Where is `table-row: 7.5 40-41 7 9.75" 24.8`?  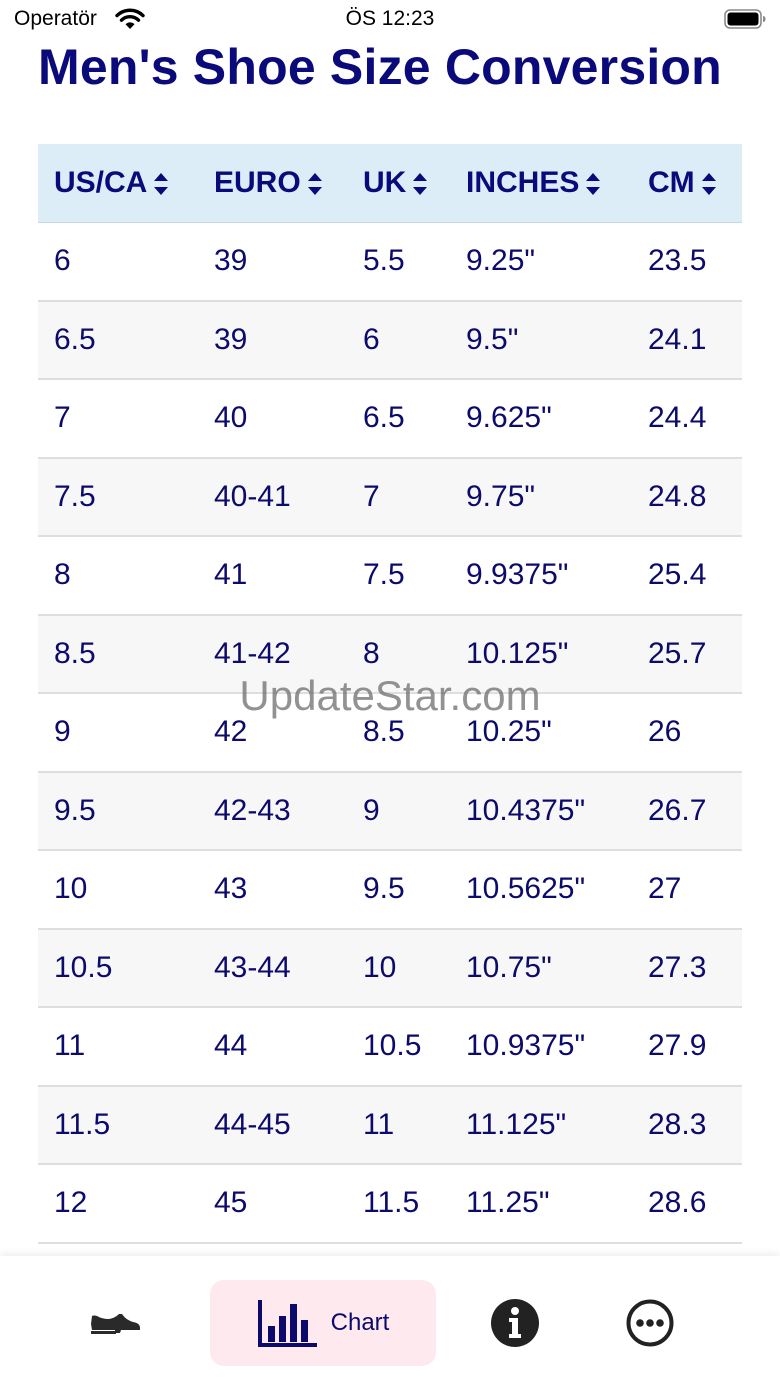 table-row: 7.5 40-41 7 9.75" 24.8 is located at coordinates (390, 497).